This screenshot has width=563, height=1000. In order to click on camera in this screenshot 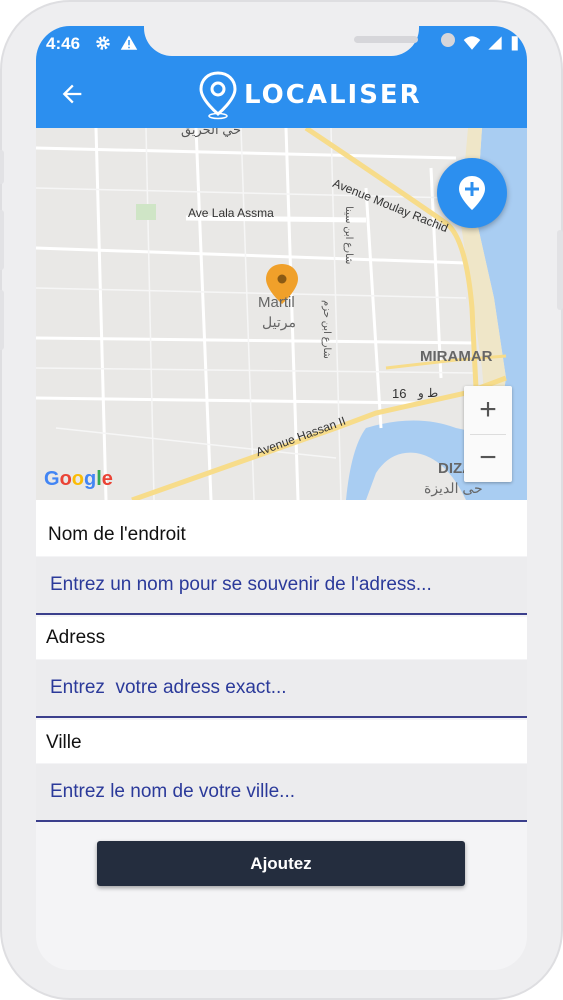, I will do `click(448, 40)`.